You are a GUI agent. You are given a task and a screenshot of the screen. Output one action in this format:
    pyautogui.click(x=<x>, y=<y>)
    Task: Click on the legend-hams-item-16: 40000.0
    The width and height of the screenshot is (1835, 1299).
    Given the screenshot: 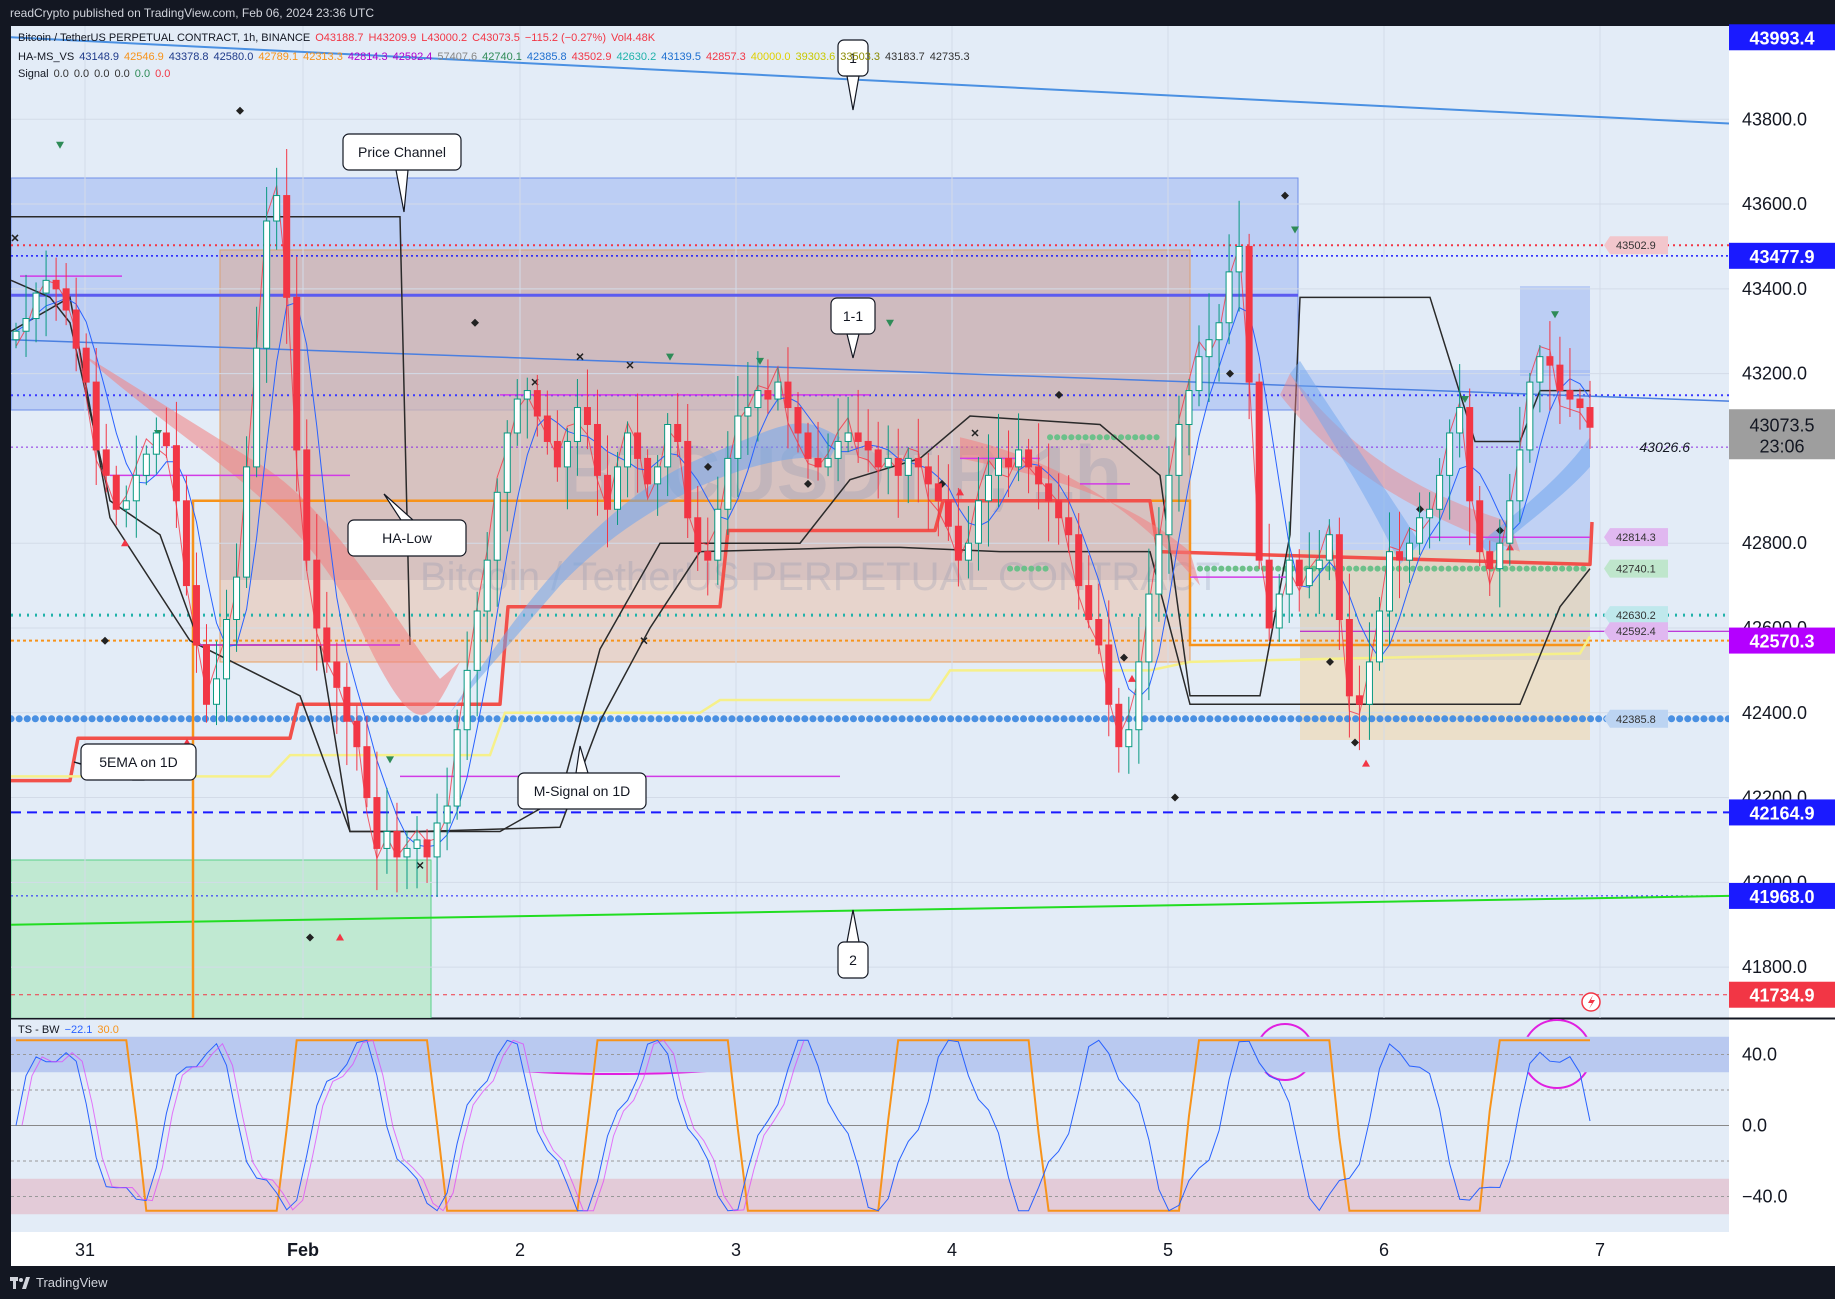 What is the action you would take?
    pyautogui.click(x=770, y=57)
    